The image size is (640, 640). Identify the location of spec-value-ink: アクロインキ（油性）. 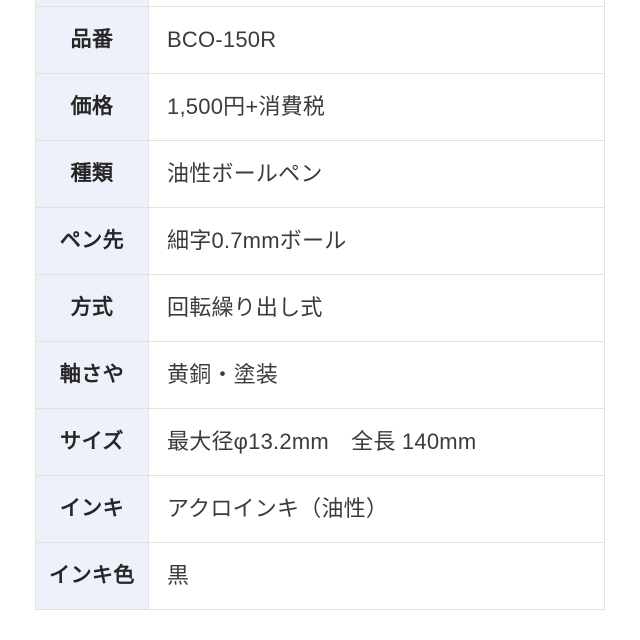
(376, 509).